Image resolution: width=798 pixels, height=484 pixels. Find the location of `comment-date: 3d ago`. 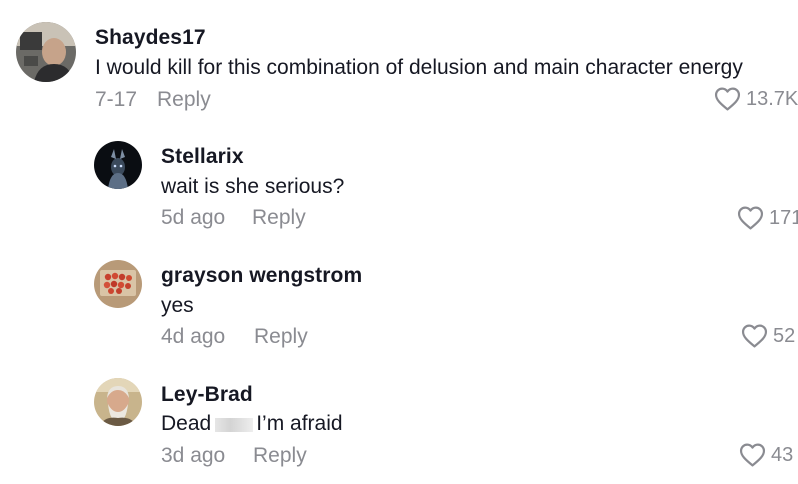

comment-date: 3d ago is located at coordinates (193, 455).